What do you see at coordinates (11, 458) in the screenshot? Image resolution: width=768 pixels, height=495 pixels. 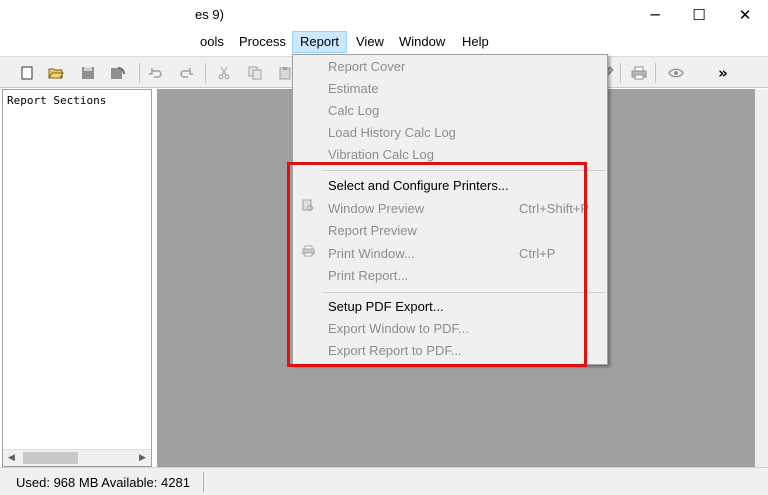 I see `scroll-left-arrow-icon: ◀` at bounding box center [11, 458].